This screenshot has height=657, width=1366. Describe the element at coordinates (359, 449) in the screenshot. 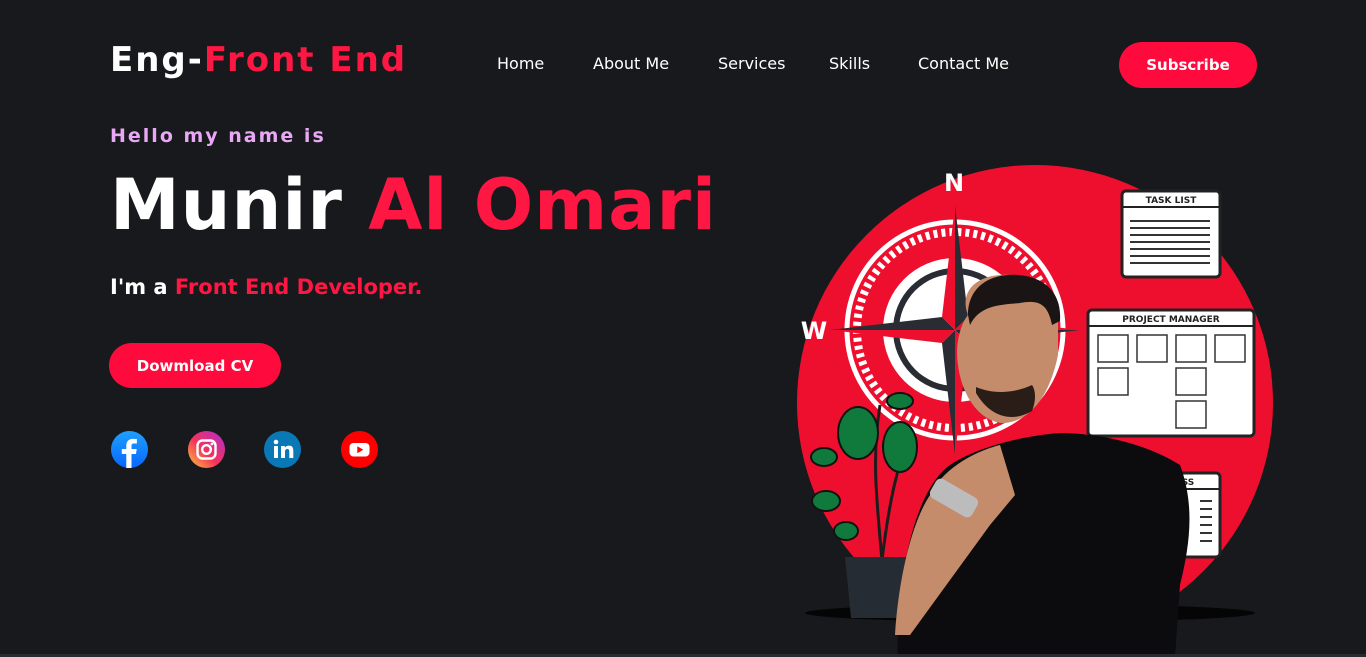

I see `youtube-icon` at that location.